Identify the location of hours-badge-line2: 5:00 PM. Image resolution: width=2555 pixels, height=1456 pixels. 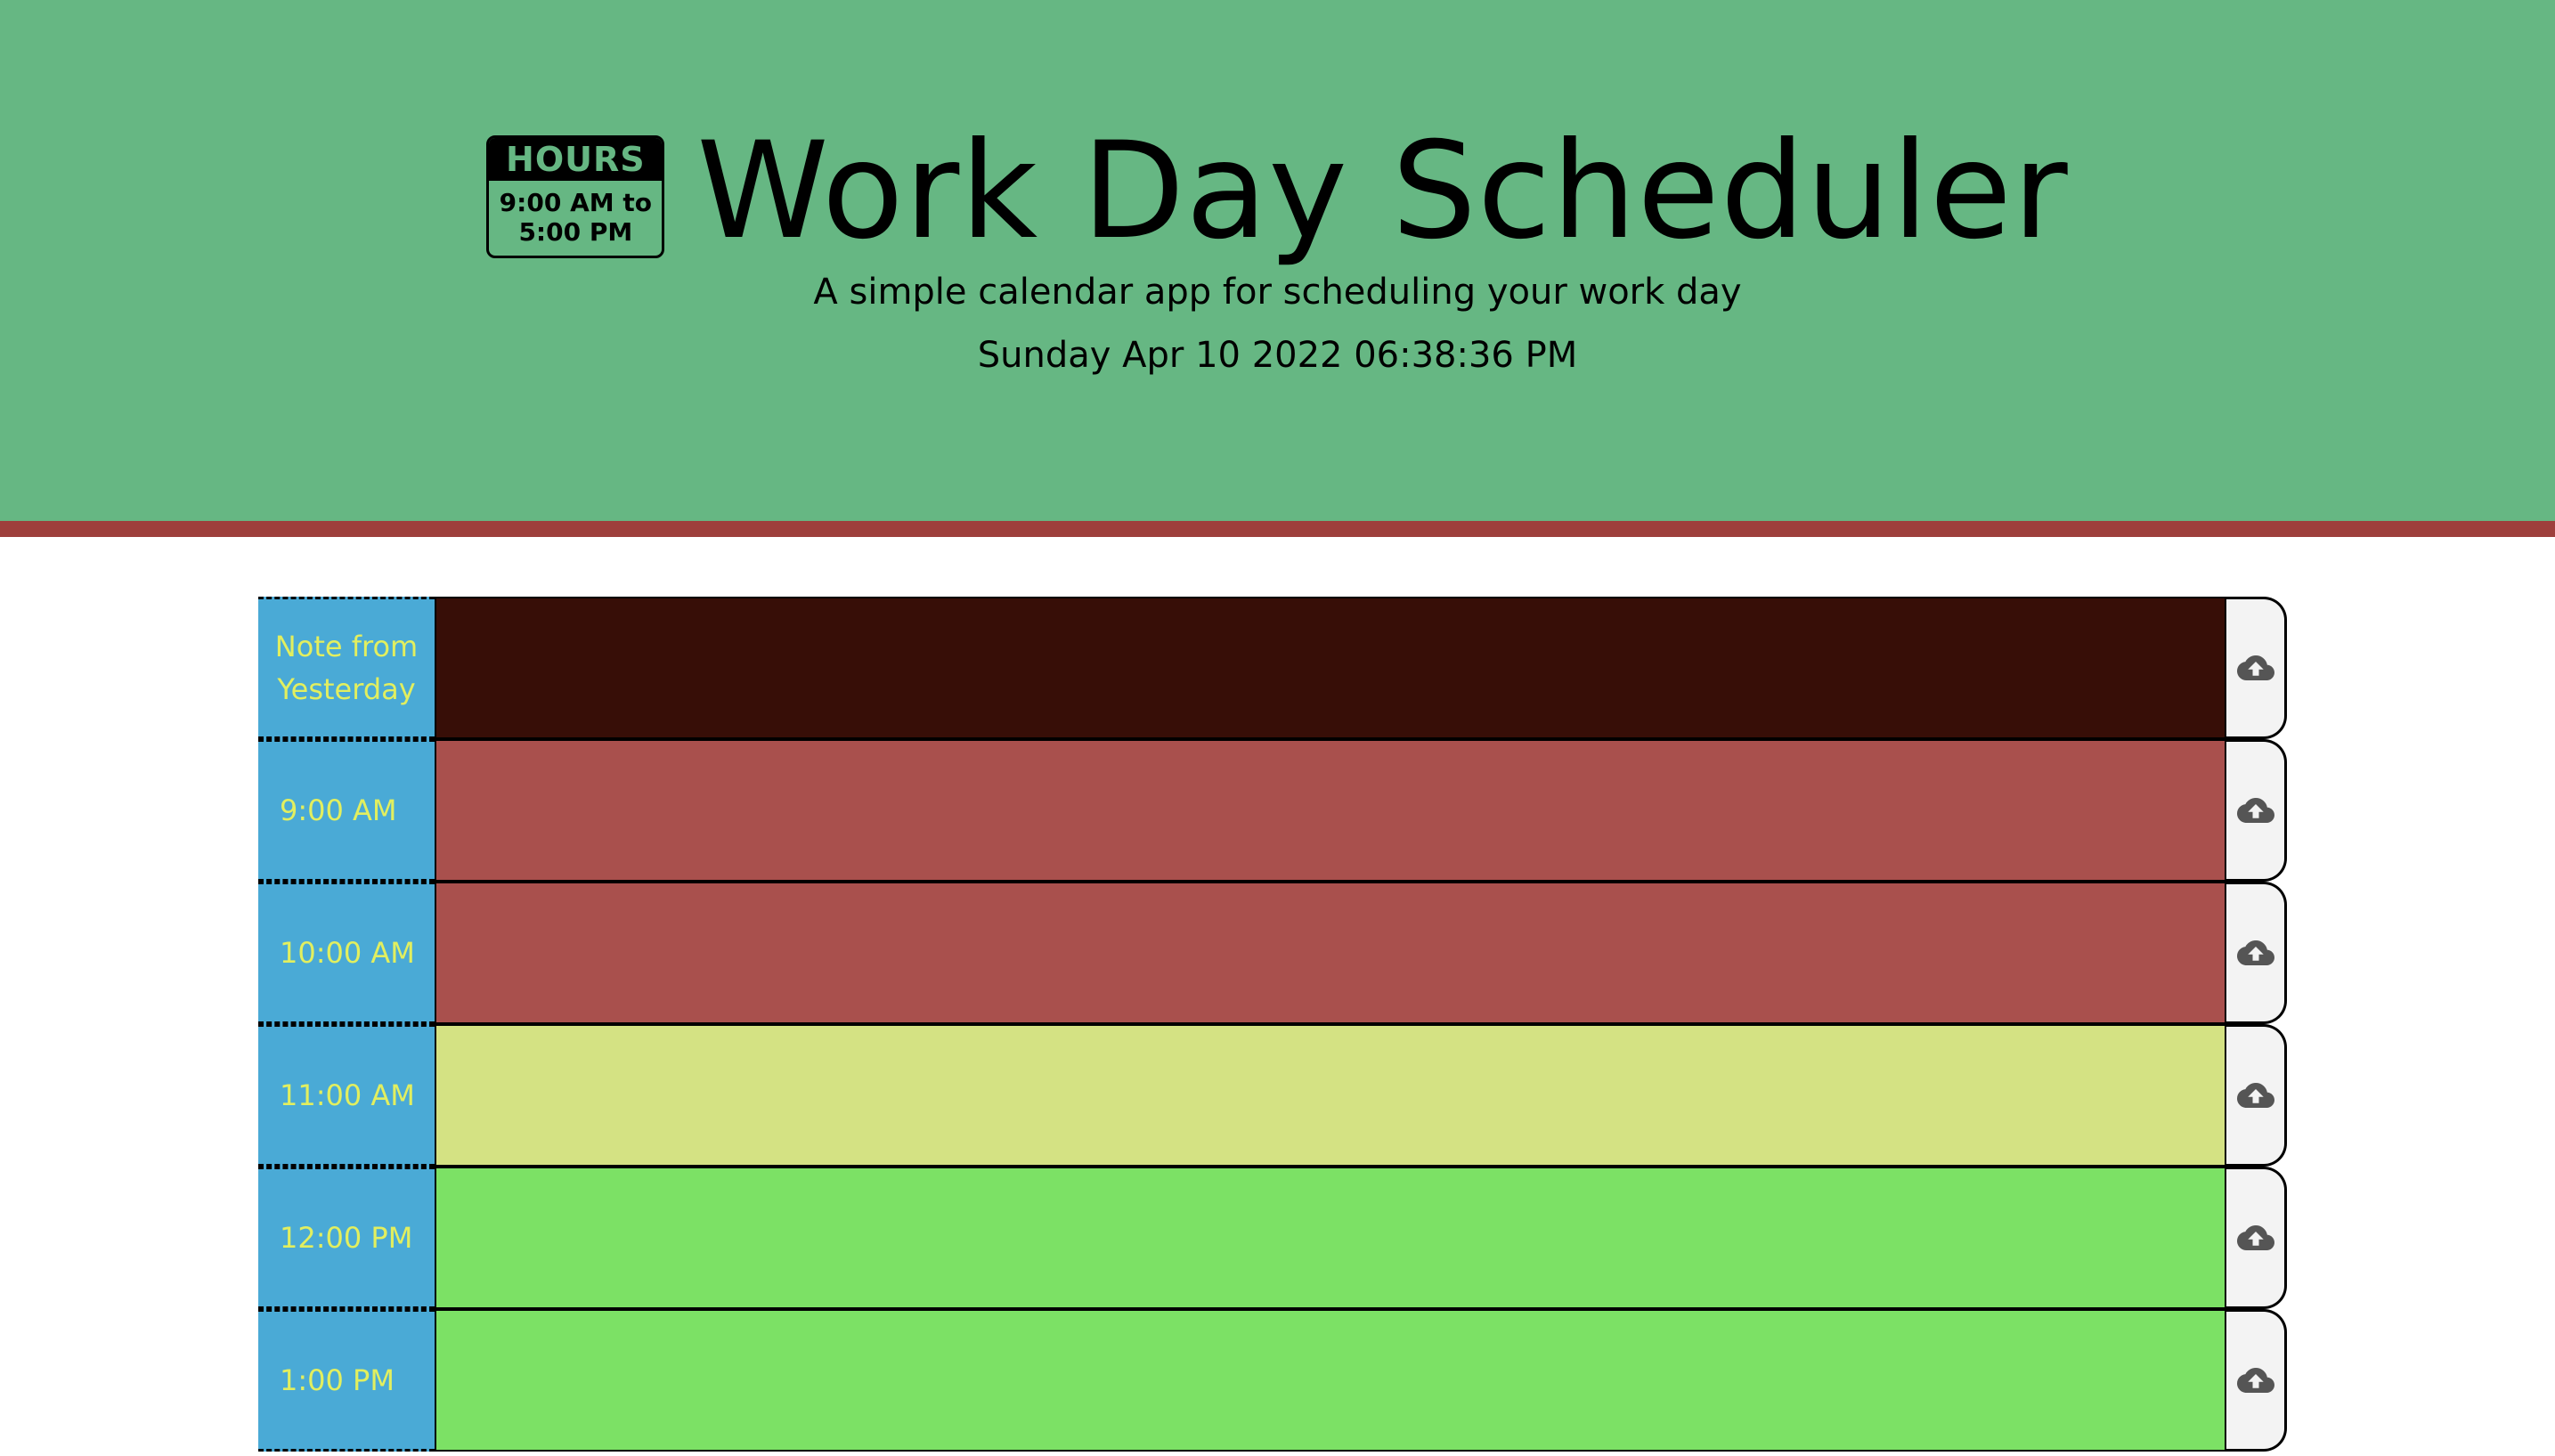
(575, 232).